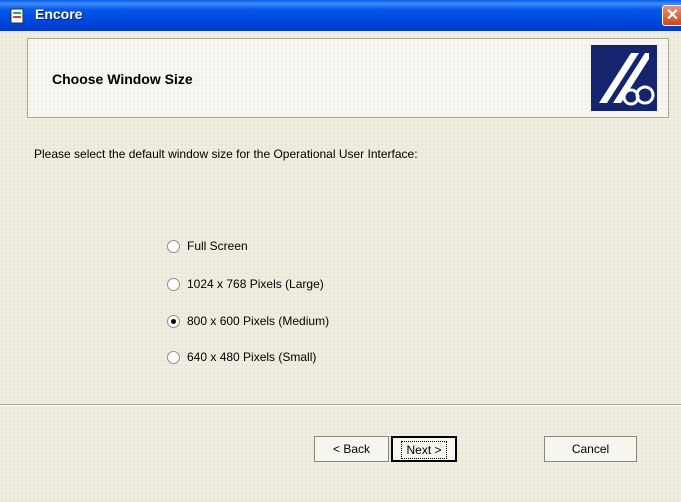 This screenshot has height=502, width=681. I want to click on window-title: Encore, so click(59, 14).